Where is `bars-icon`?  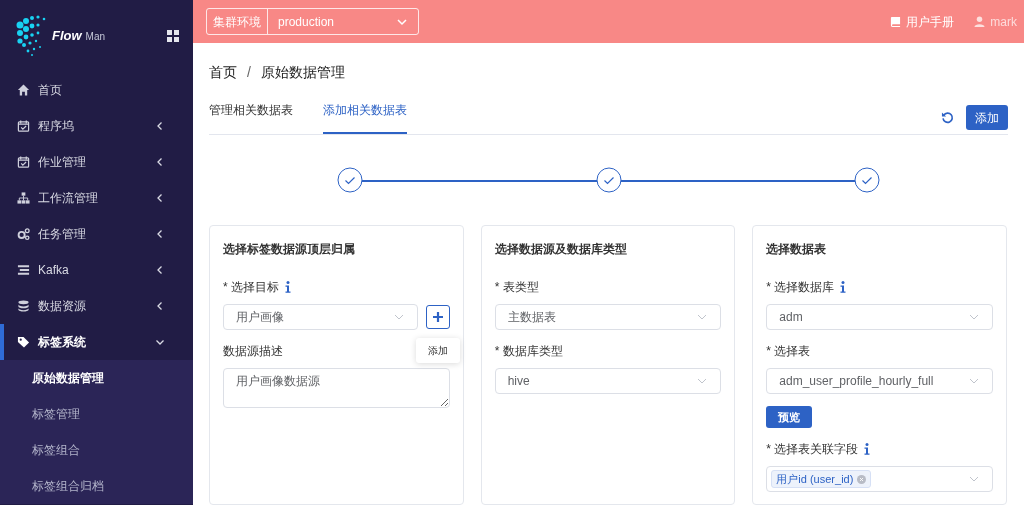
bars-icon is located at coordinates (23, 270).